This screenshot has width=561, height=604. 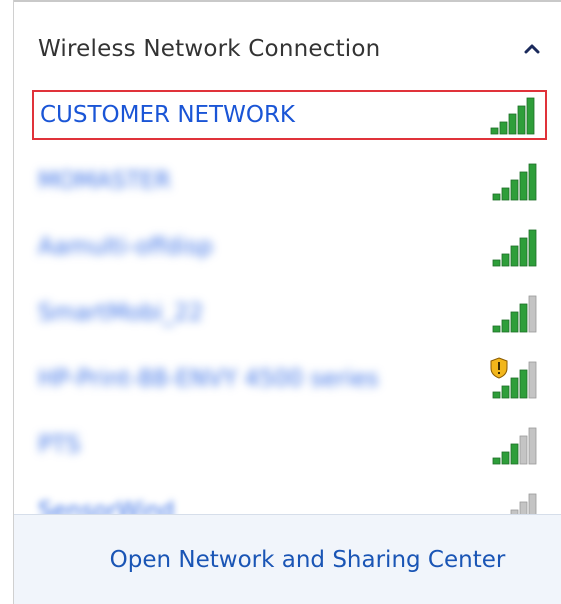 What do you see at coordinates (289, 181) in the screenshot?
I see `network-item: MOMASTER` at bounding box center [289, 181].